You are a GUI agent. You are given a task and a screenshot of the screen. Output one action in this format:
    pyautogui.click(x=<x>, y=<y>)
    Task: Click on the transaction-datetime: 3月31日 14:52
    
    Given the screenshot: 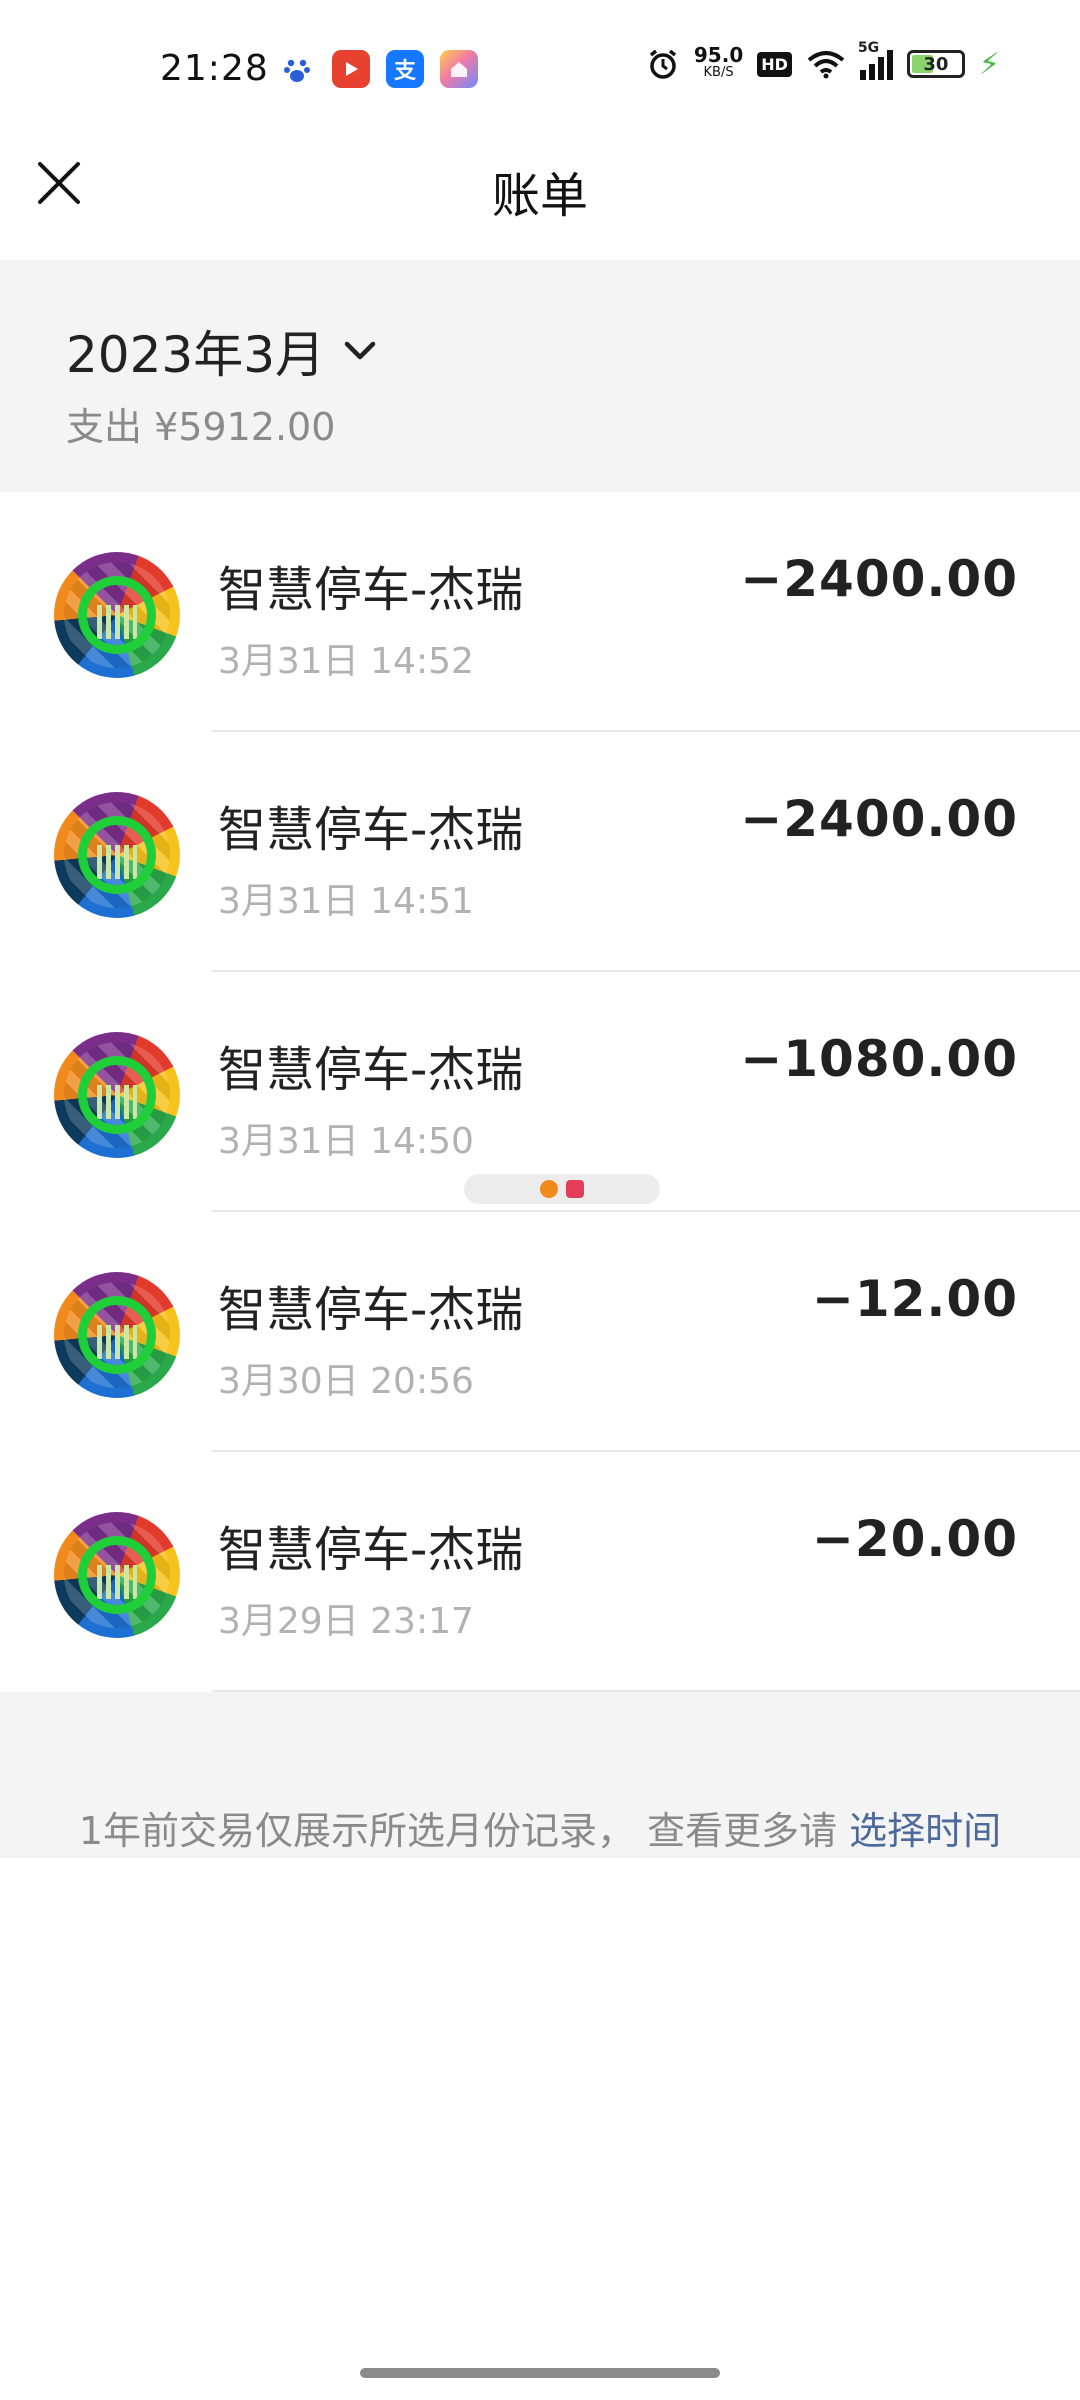 What is the action you would take?
    pyautogui.click(x=346, y=661)
    